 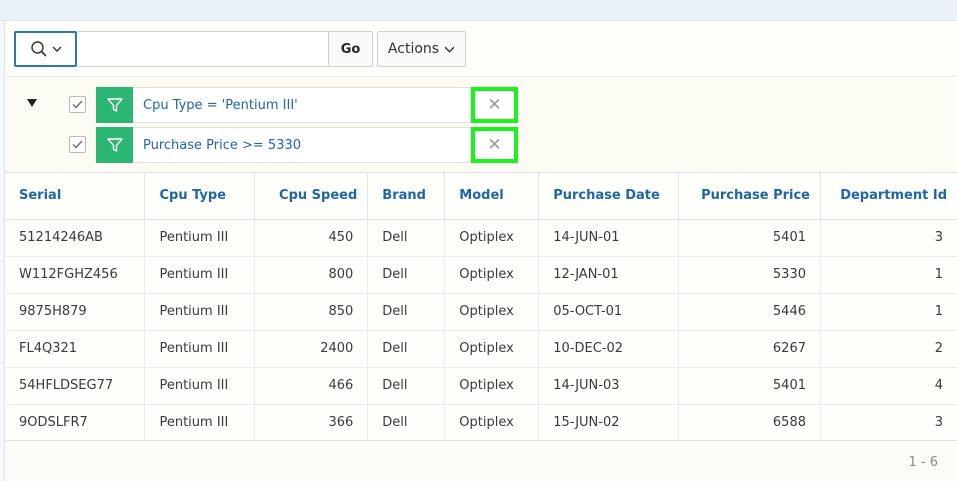 What do you see at coordinates (75, 423) in the screenshot?
I see `cell-serial: 9ODSLFR7` at bounding box center [75, 423].